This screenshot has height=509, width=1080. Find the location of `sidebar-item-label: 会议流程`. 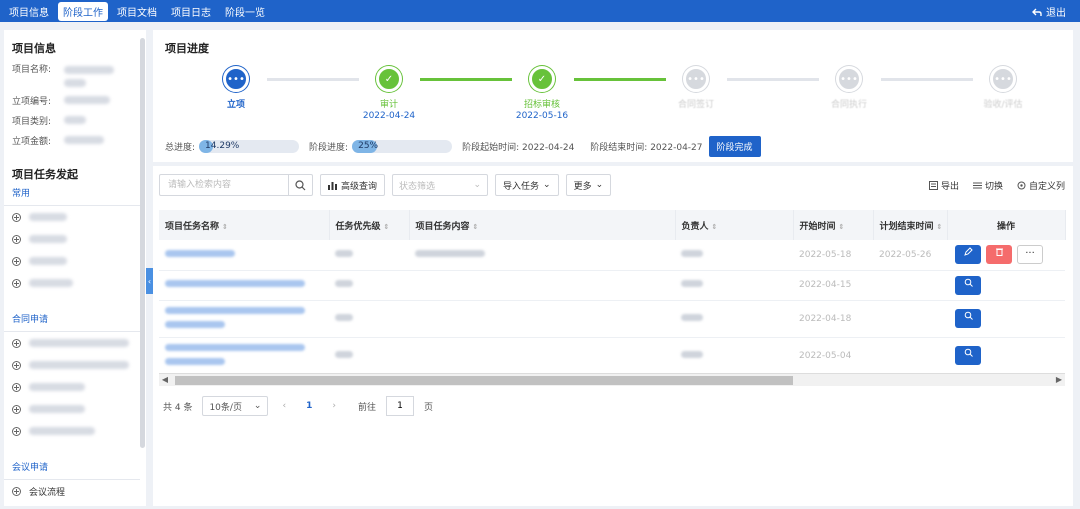

sidebar-item-label: 会议流程 is located at coordinates (47, 492).